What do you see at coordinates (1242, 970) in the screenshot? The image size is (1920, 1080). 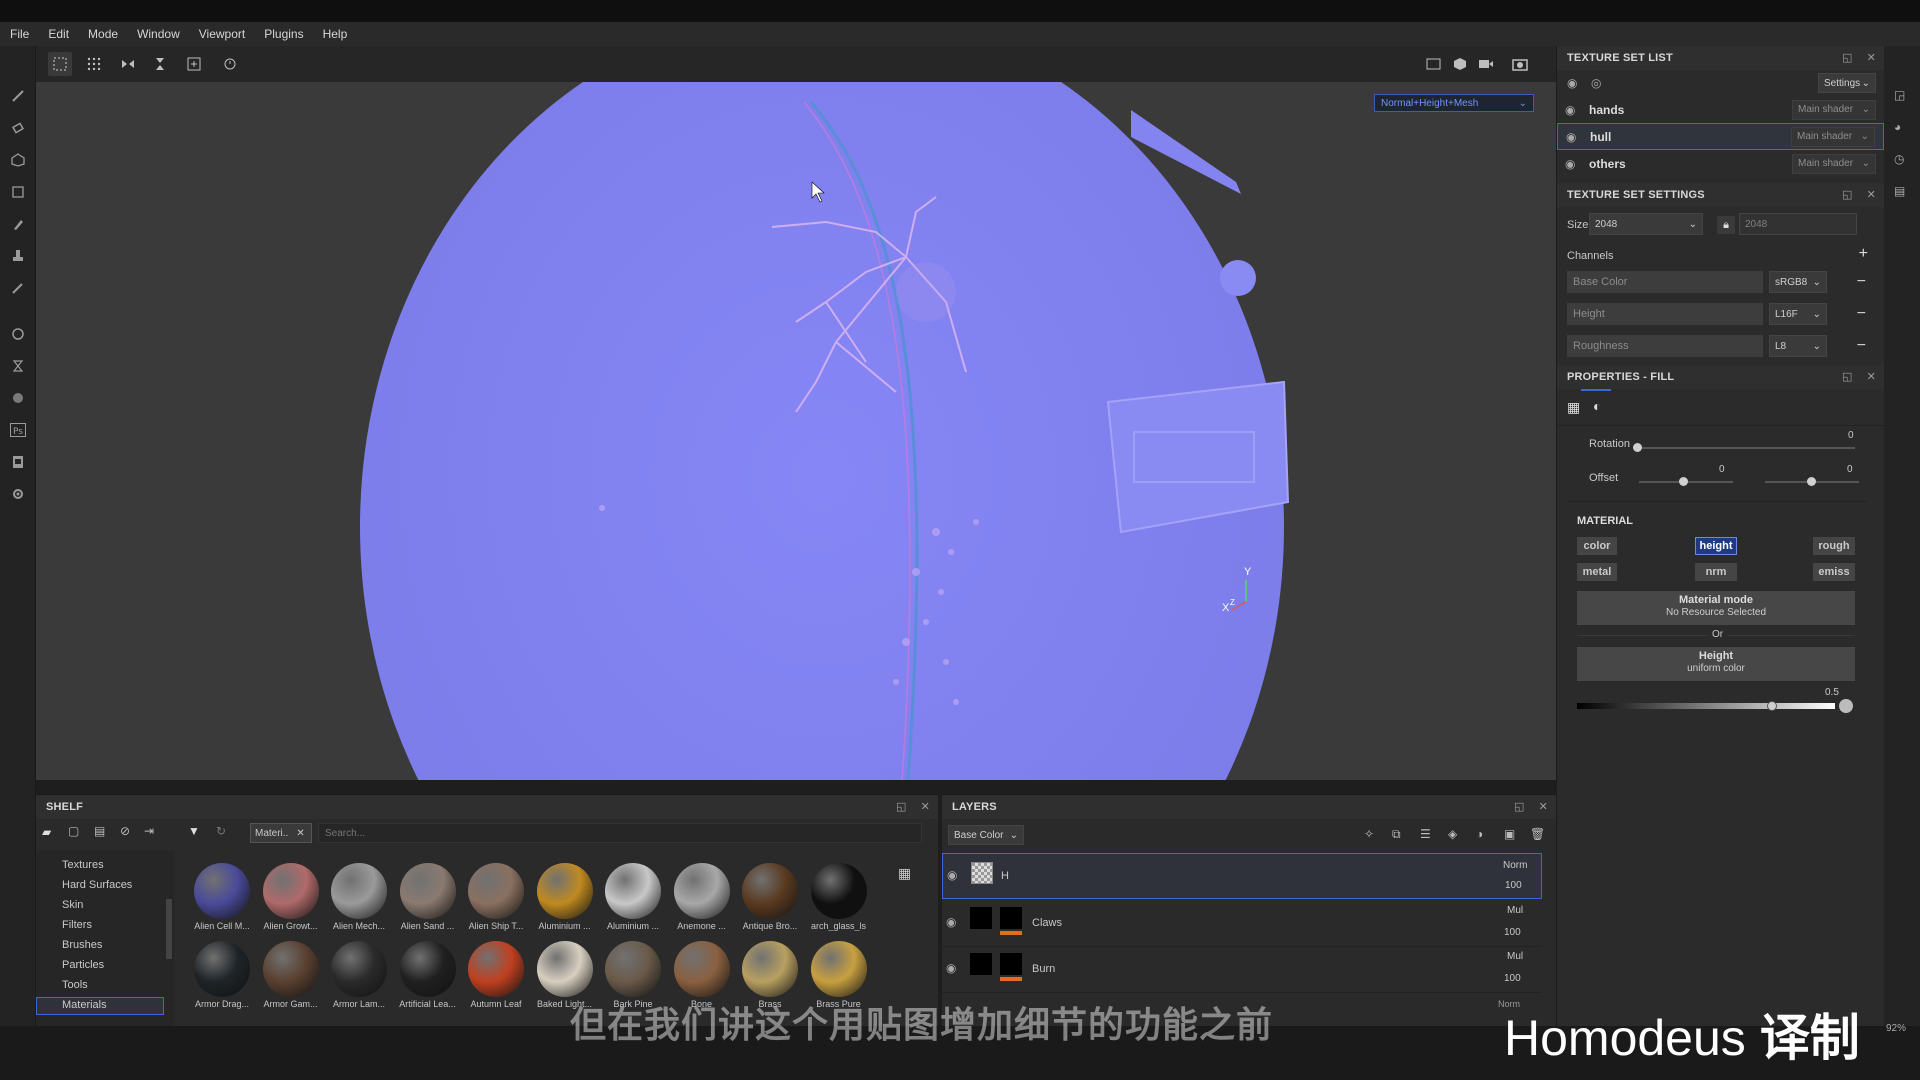 I see `layer-row: ◉ Burn Mul 100` at bounding box center [1242, 970].